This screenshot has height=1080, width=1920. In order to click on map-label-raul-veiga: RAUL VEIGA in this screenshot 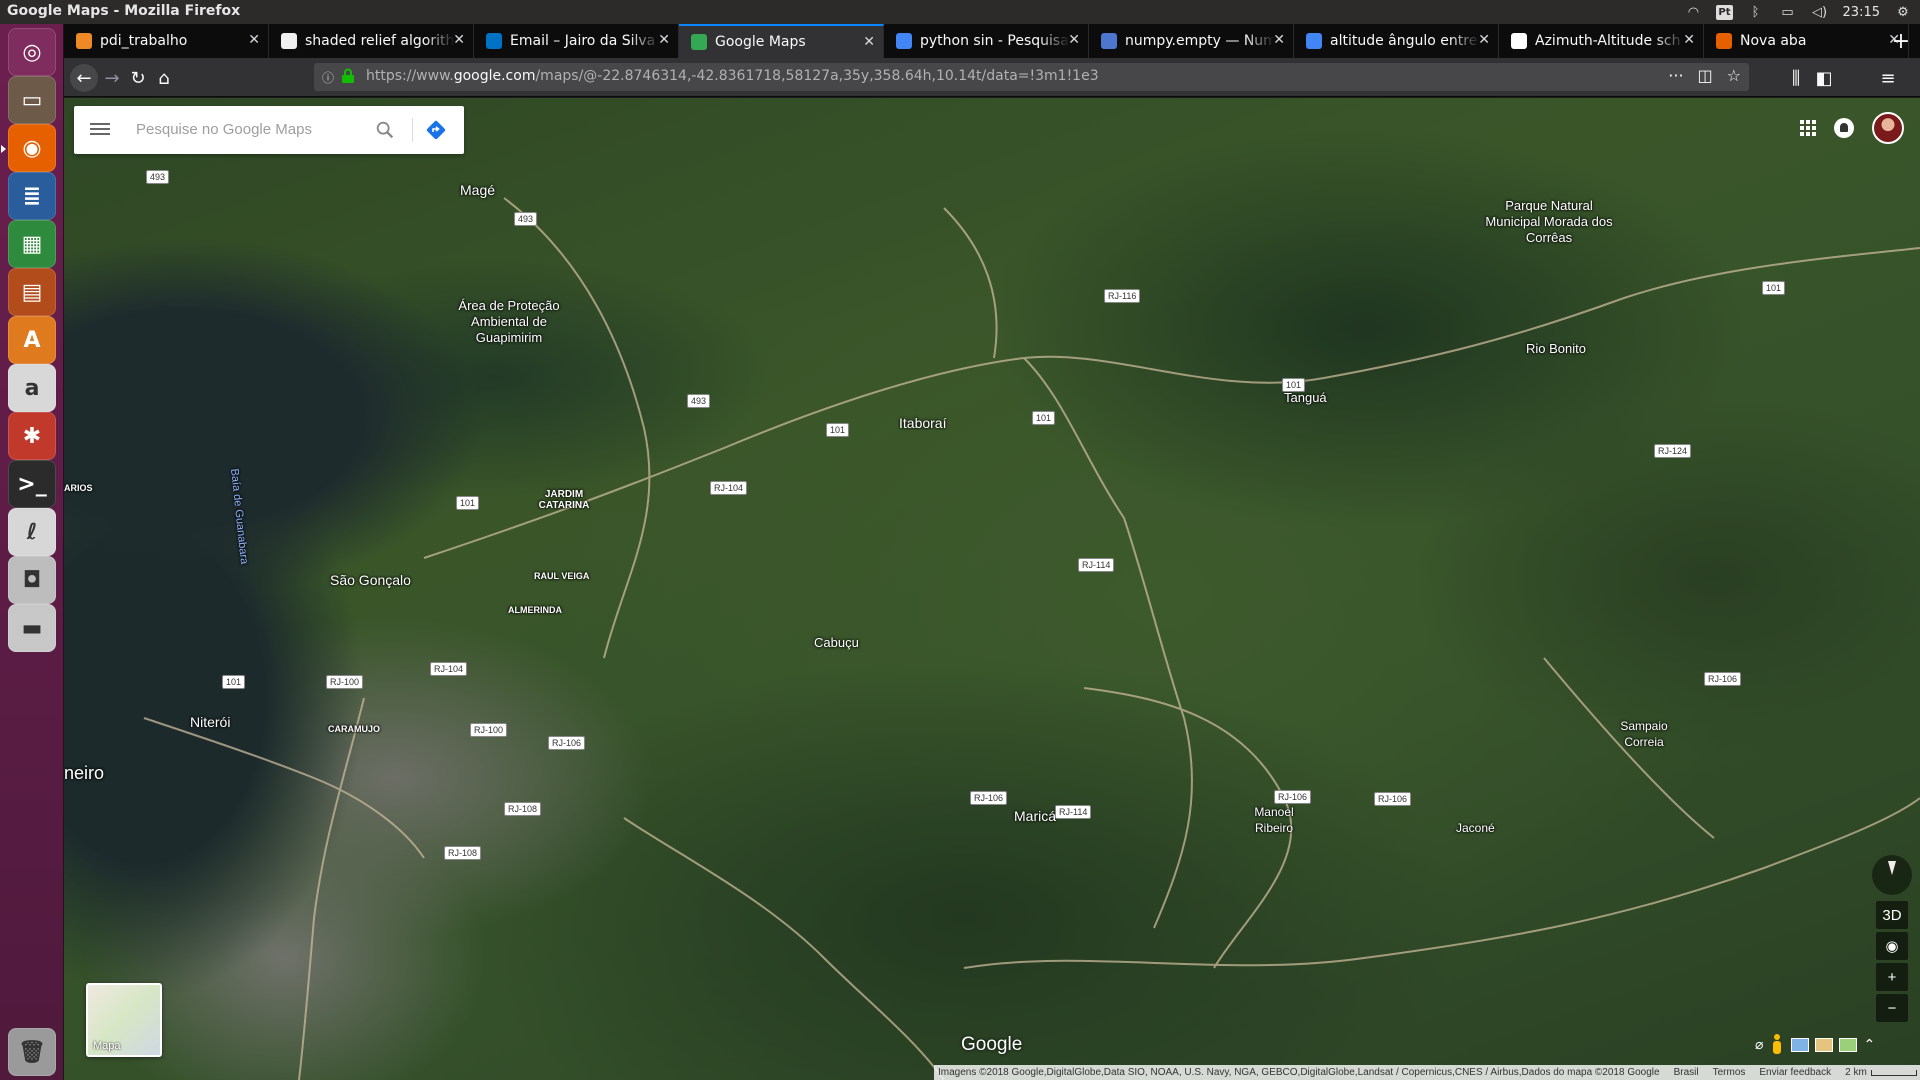, I will do `click(561, 576)`.